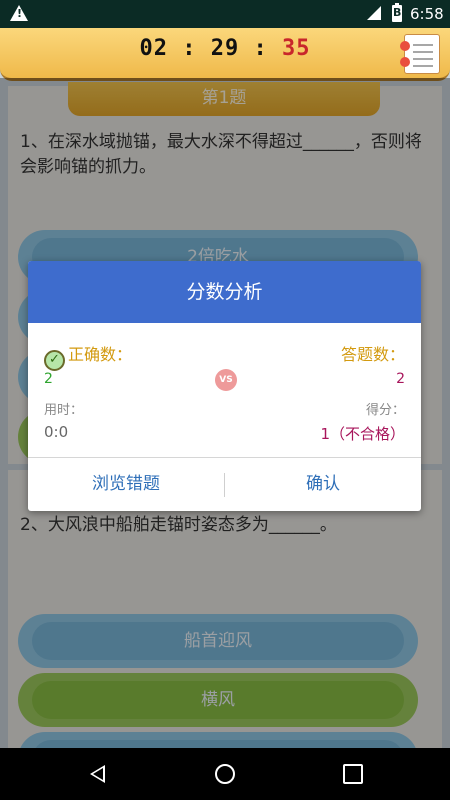 This screenshot has width=450, height=800. Describe the element at coordinates (385, 410) in the screenshot. I see `score-label: 得分：` at that location.